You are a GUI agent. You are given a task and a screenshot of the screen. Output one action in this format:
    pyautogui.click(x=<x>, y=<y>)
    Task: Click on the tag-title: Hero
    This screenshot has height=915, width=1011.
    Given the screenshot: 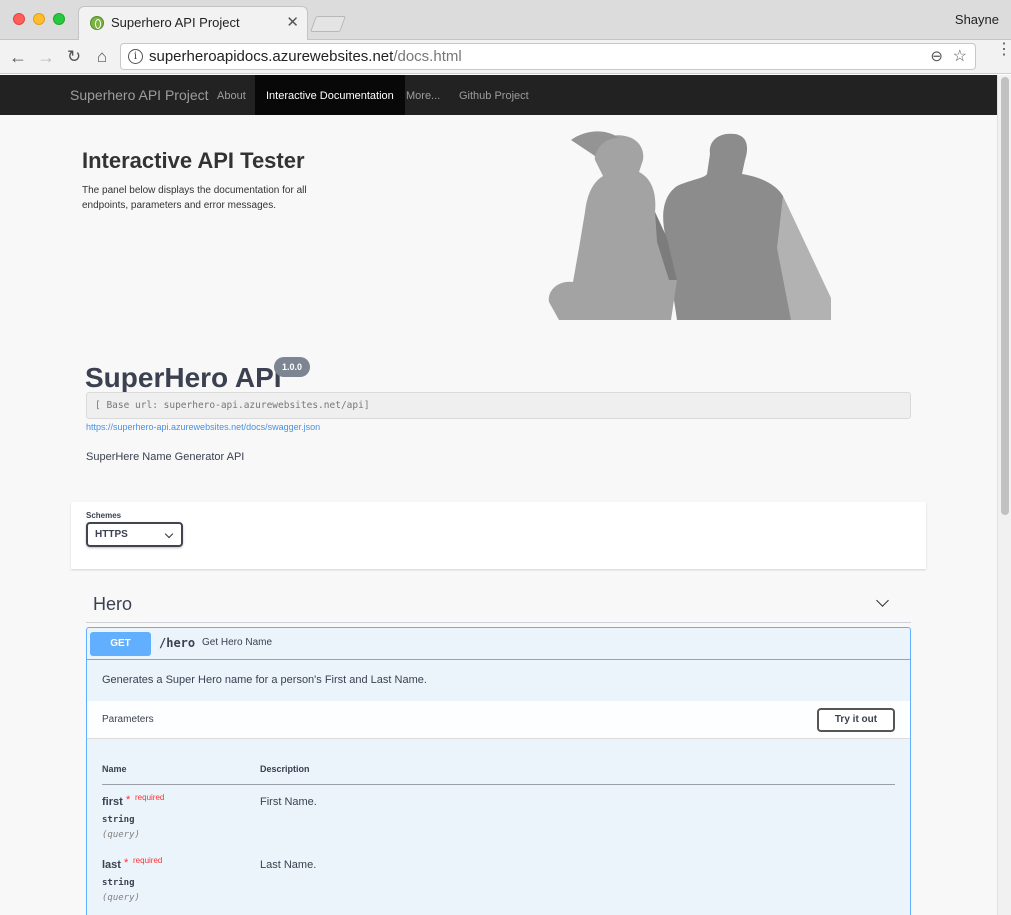 What is the action you would take?
    pyautogui.click(x=113, y=604)
    